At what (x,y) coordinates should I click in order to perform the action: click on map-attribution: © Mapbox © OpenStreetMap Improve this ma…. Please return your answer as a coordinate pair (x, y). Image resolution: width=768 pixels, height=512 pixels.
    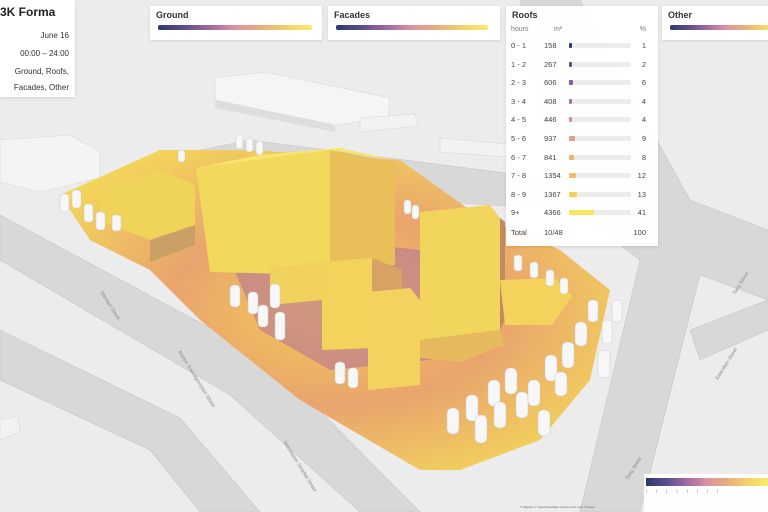
    Looking at the image, I should click on (557, 507).